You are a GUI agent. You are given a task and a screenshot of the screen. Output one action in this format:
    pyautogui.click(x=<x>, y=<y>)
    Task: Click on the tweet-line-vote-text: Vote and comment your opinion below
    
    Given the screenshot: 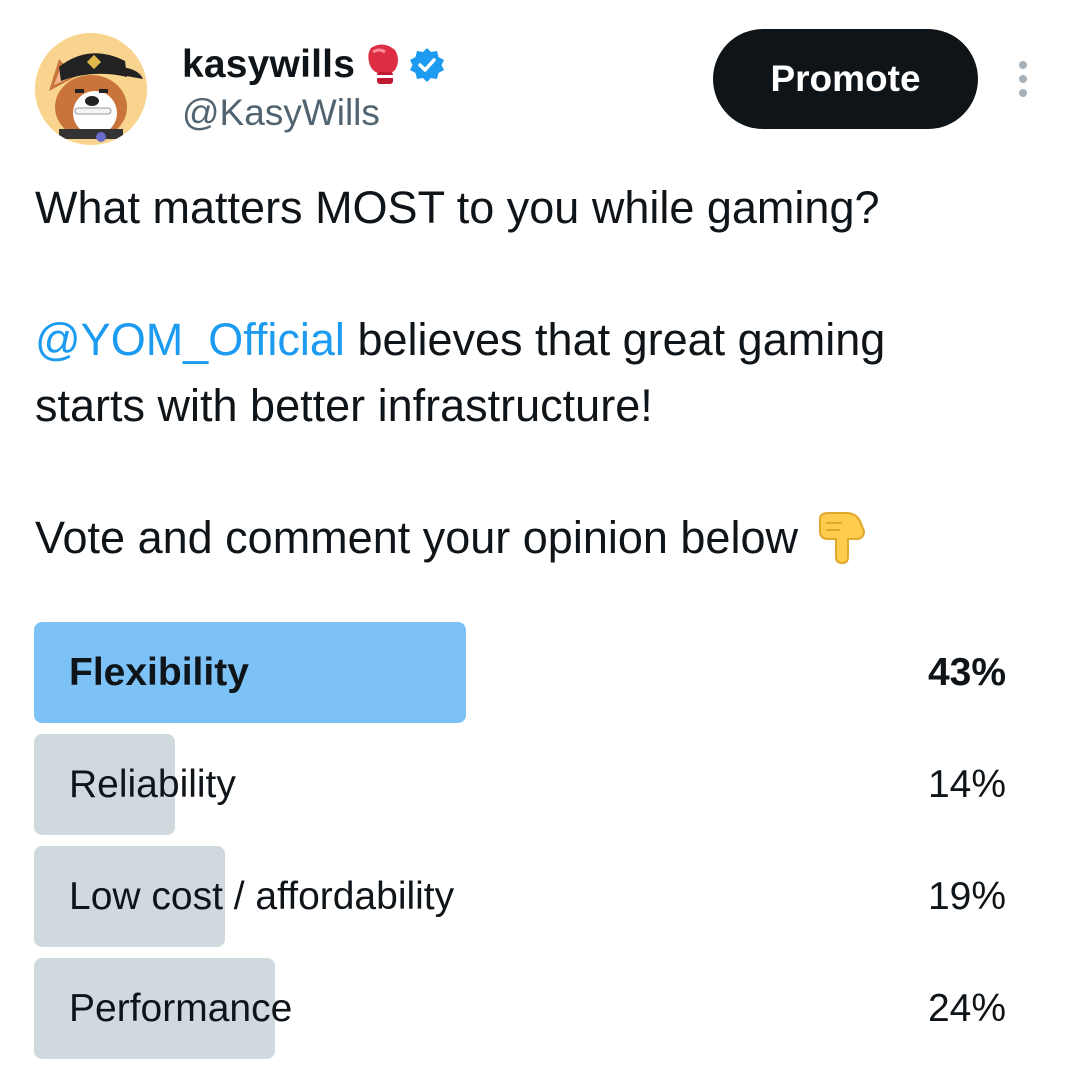 What is the action you would take?
    pyautogui.click(x=423, y=537)
    